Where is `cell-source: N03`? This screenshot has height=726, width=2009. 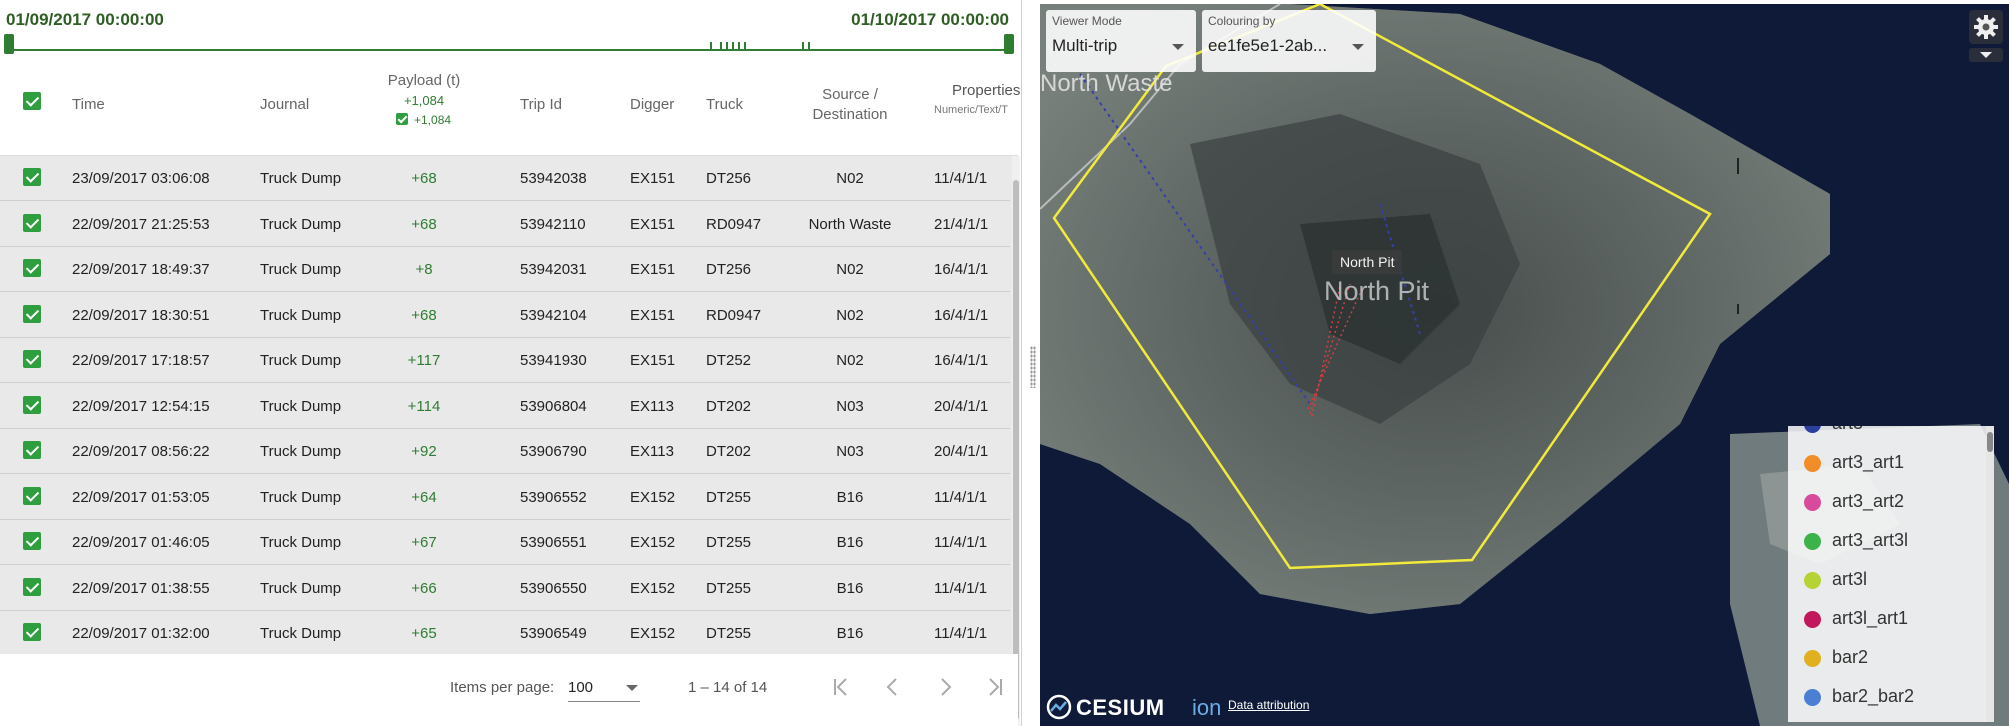 cell-source: N03 is located at coordinates (850, 451).